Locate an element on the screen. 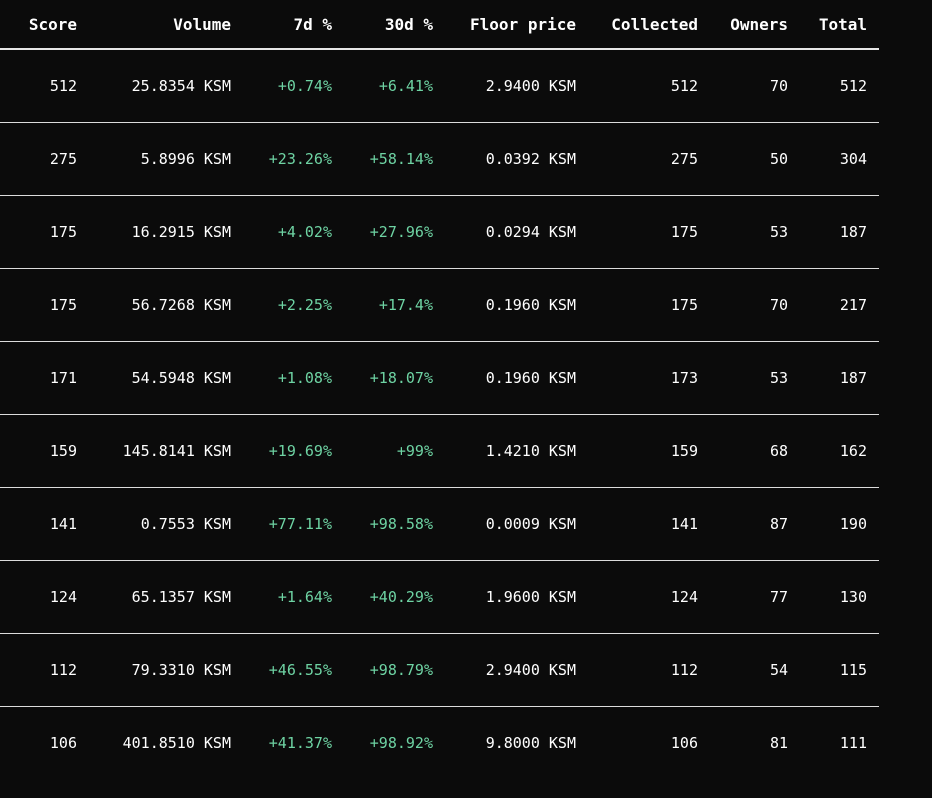 This screenshot has height=798, width=932. floor-price-cell: 0.0392 KSM is located at coordinates (516, 159).